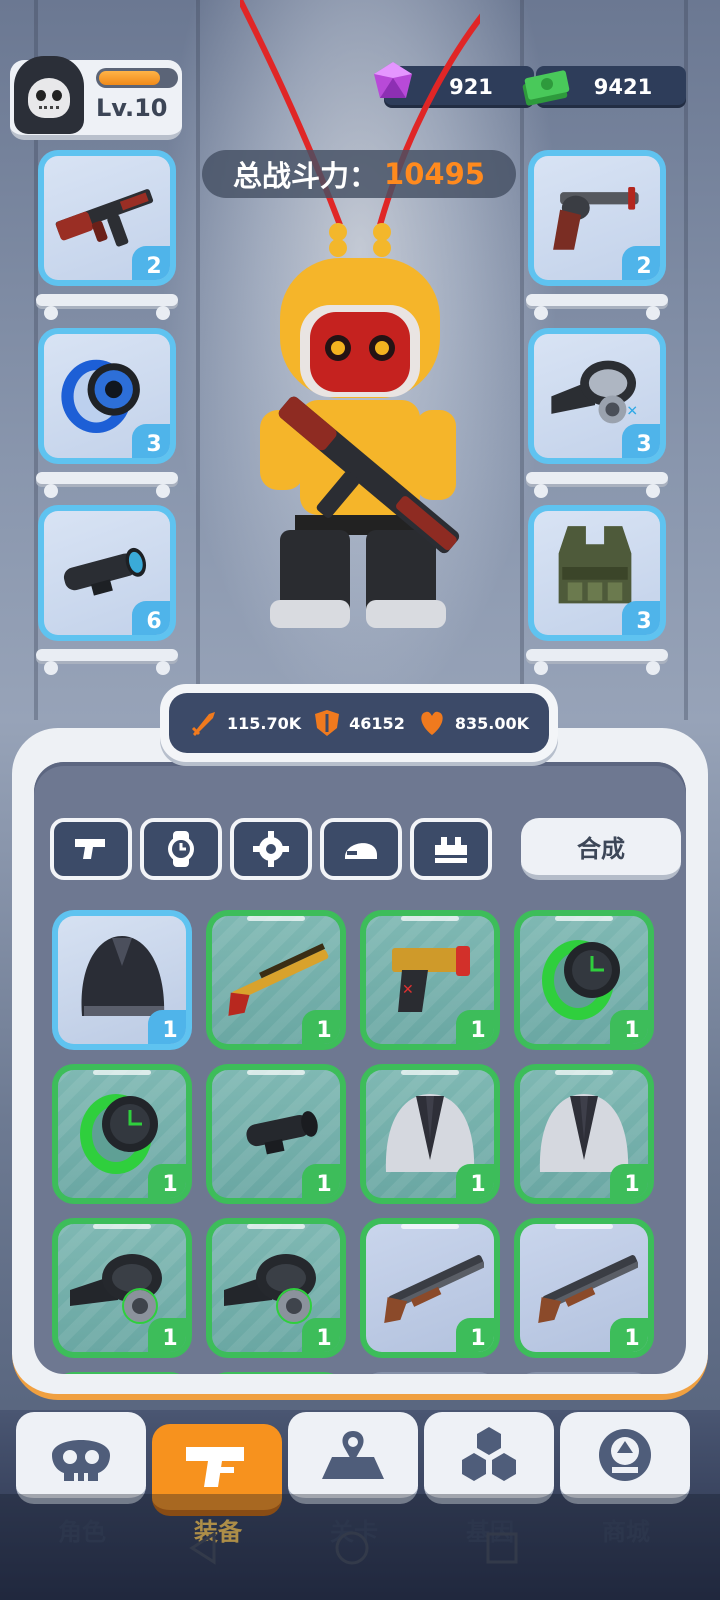 The width and height of the screenshot is (720, 1600). Describe the element at coordinates (204, 1548) in the screenshot. I see `back-icon` at that location.